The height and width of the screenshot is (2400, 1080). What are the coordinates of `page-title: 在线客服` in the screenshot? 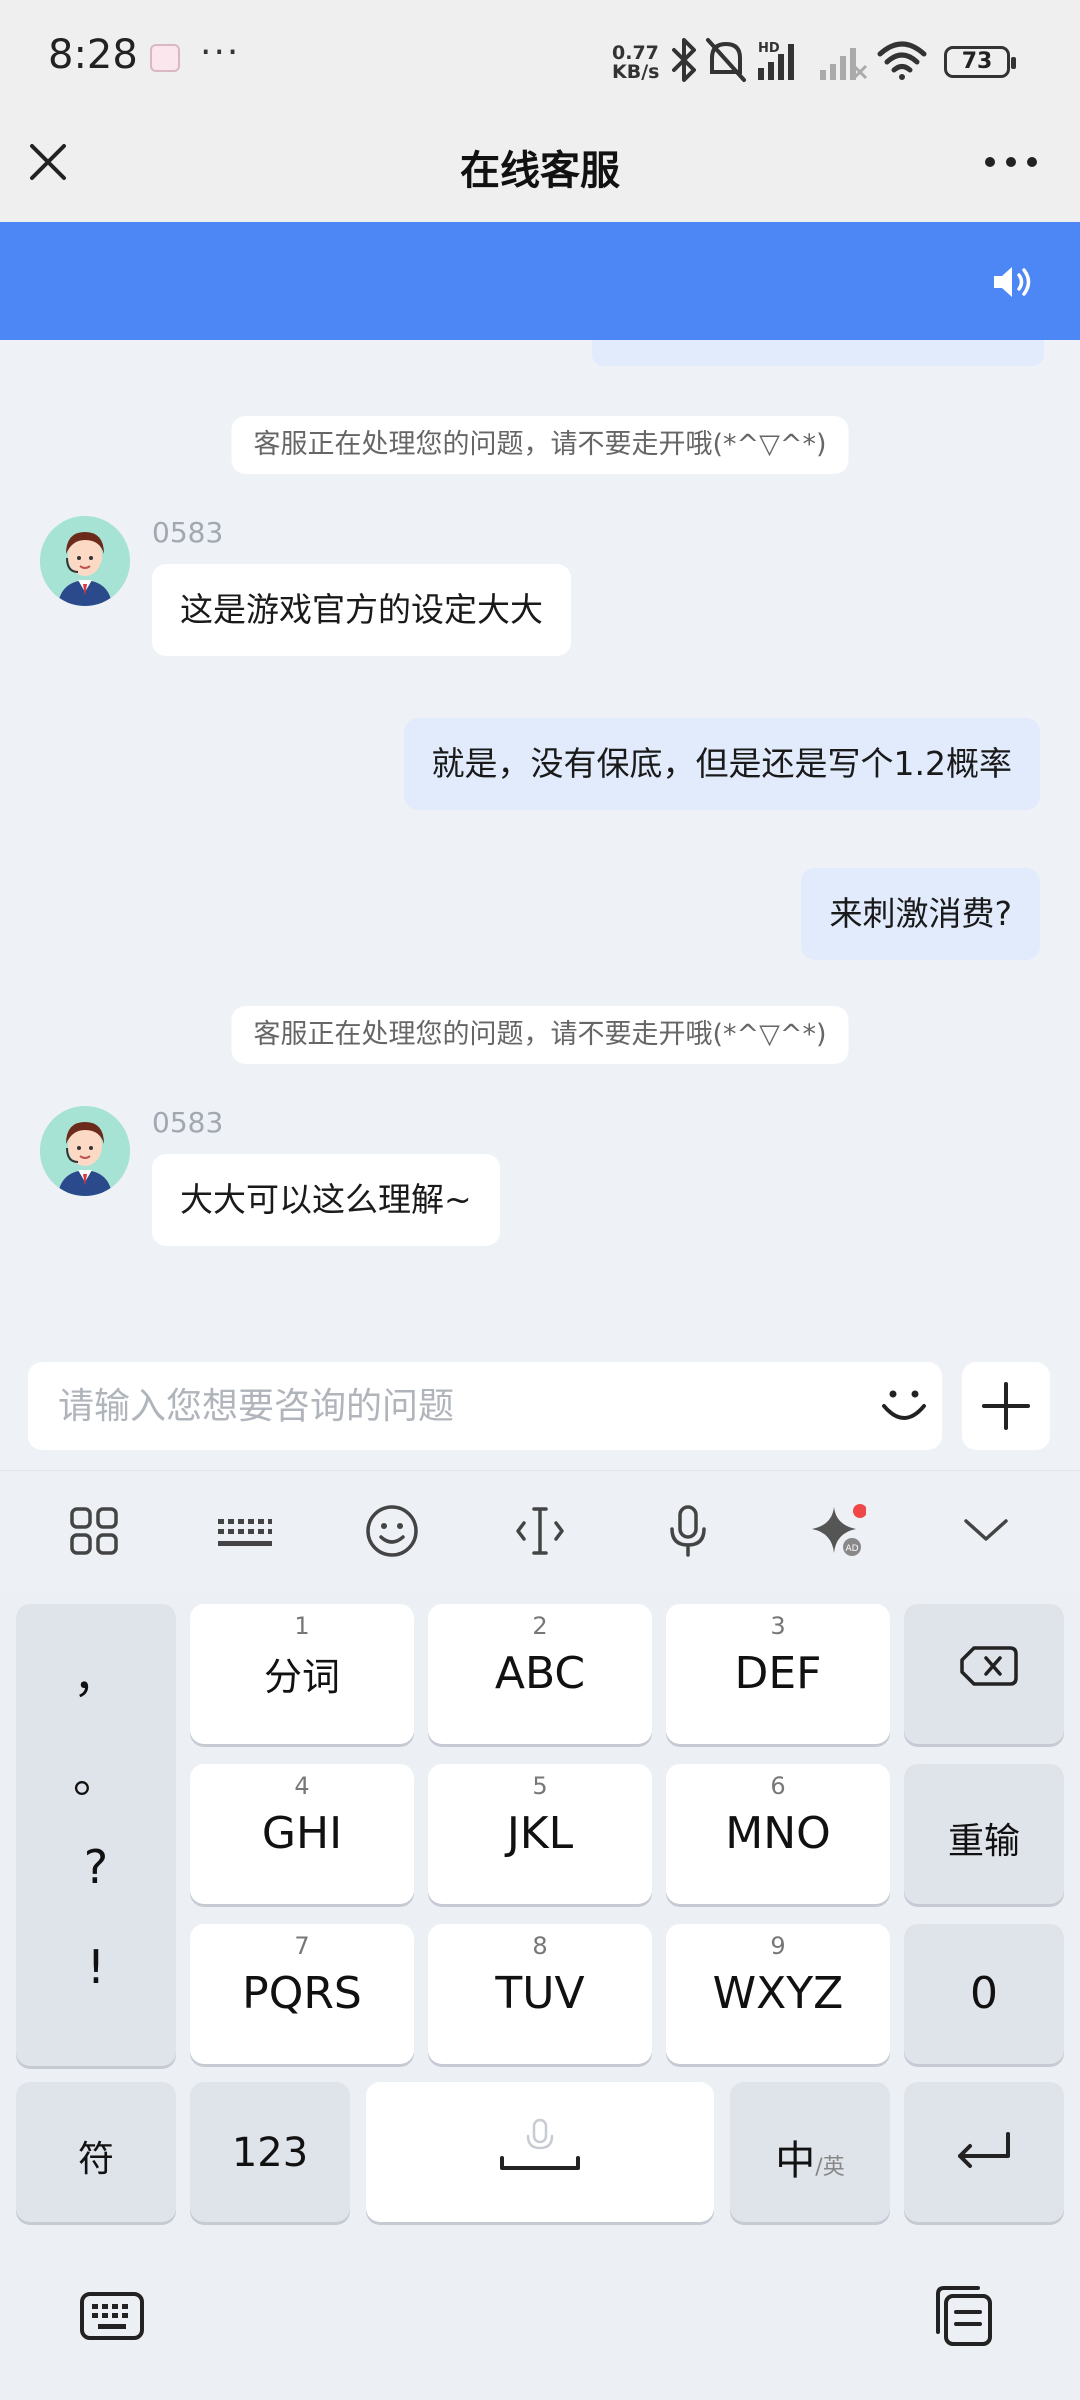 It's located at (540, 171).